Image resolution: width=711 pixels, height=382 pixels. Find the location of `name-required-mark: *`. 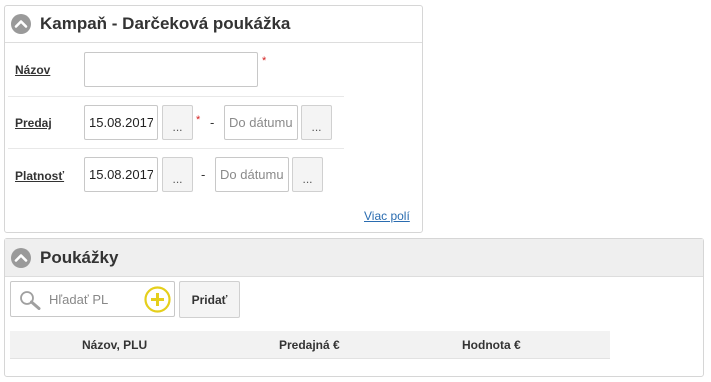

name-required-mark: * is located at coordinates (264, 61).